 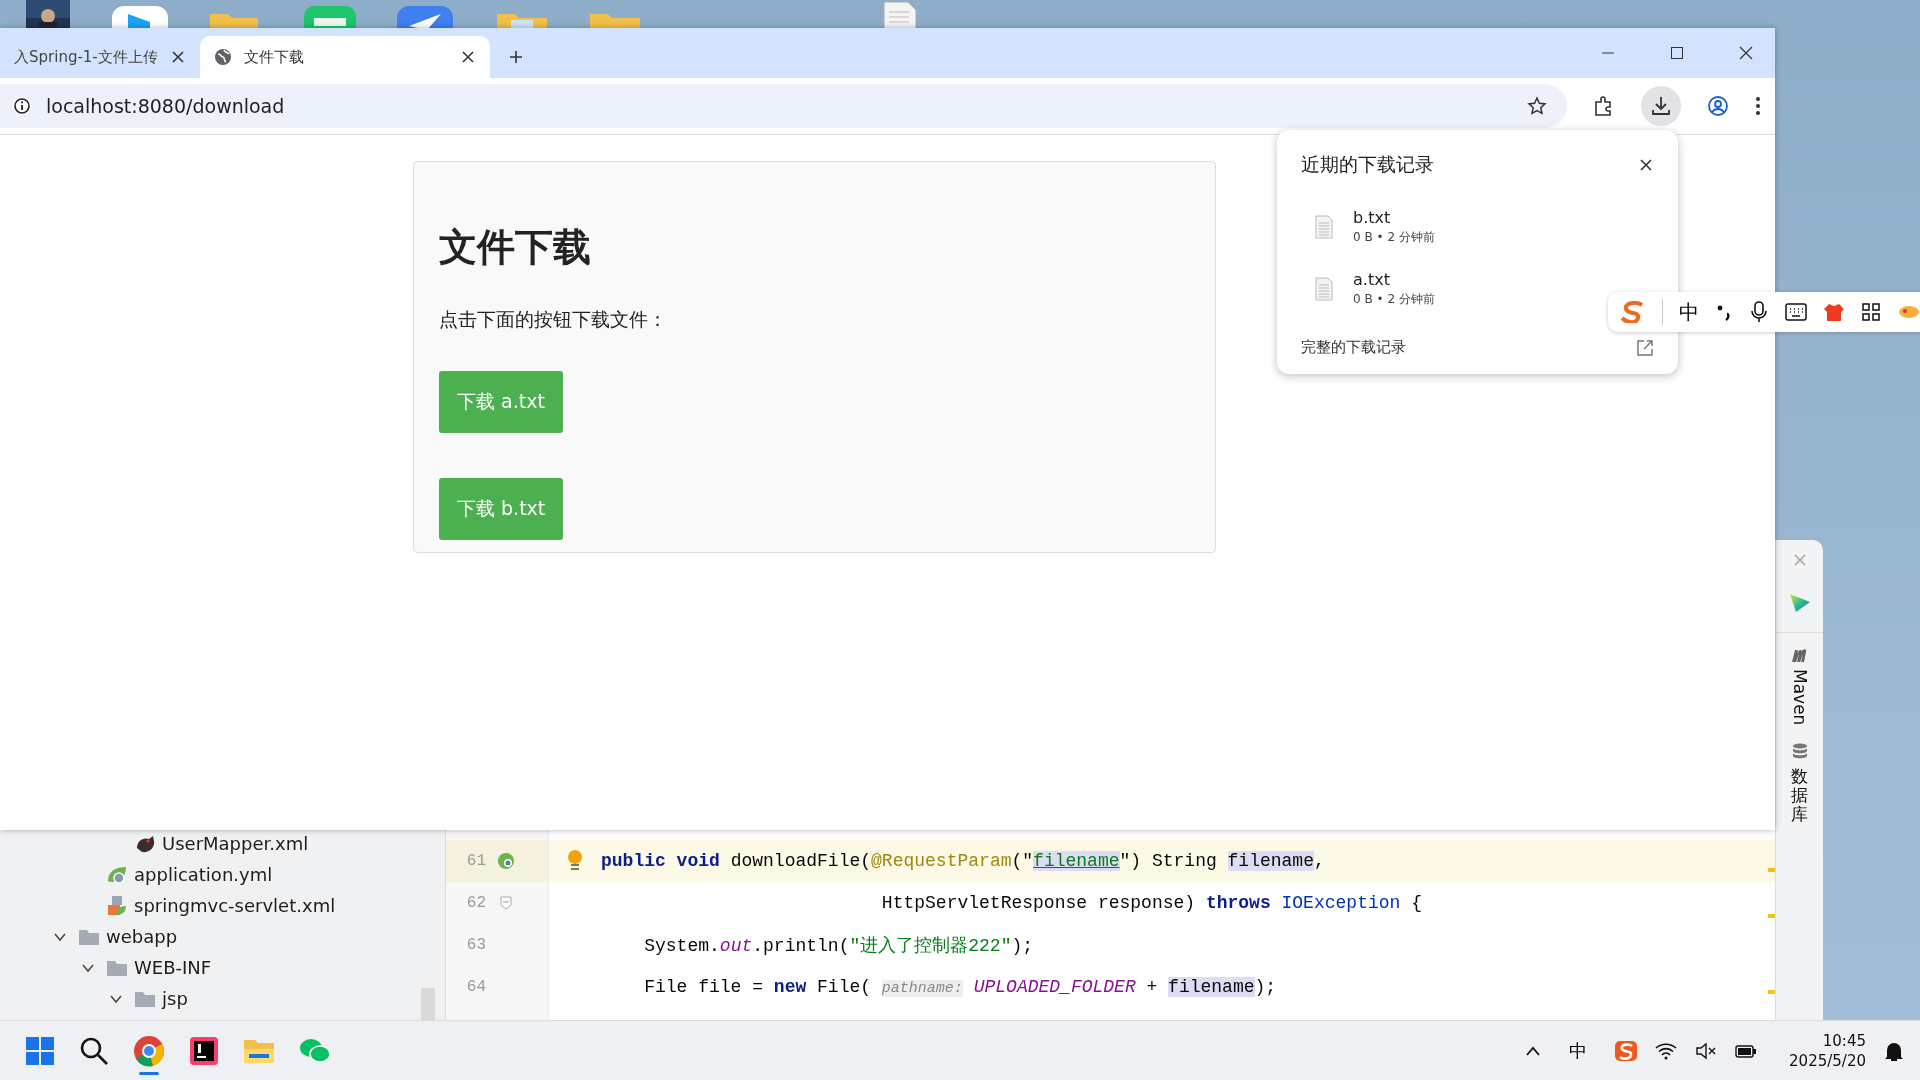 What do you see at coordinates (506, 903) in the screenshot?
I see `fold-marker-icon` at bounding box center [506, 903].